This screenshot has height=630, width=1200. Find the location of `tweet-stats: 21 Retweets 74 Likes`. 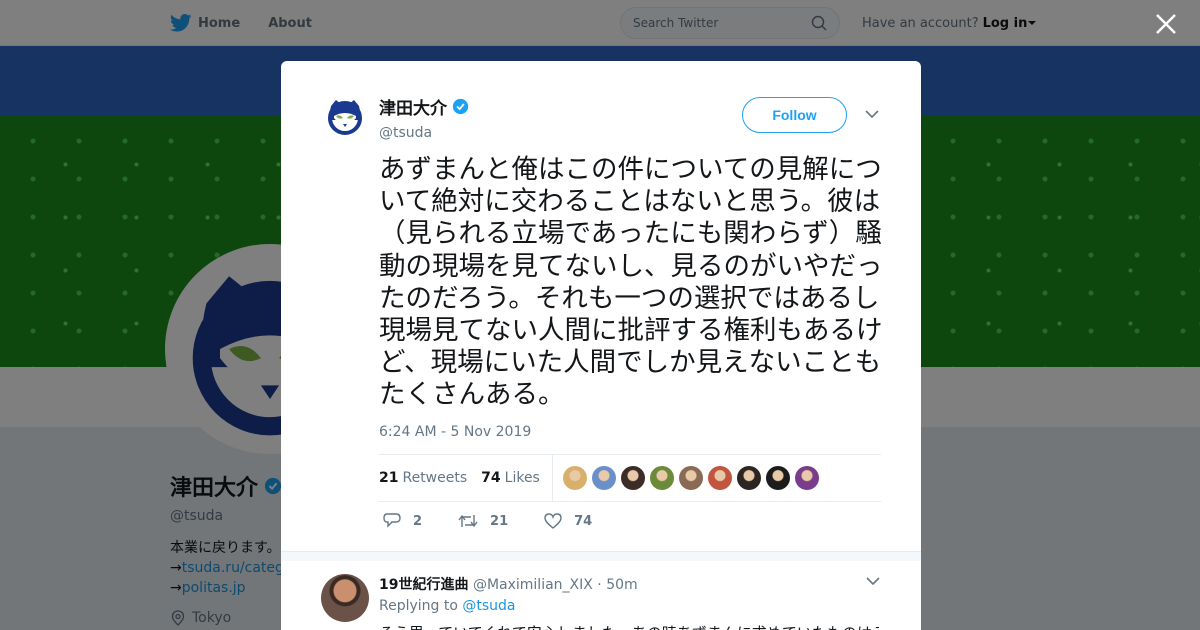

tweet-stats: 21 Retweets 74 Likes is located at coordinates (630, 478).